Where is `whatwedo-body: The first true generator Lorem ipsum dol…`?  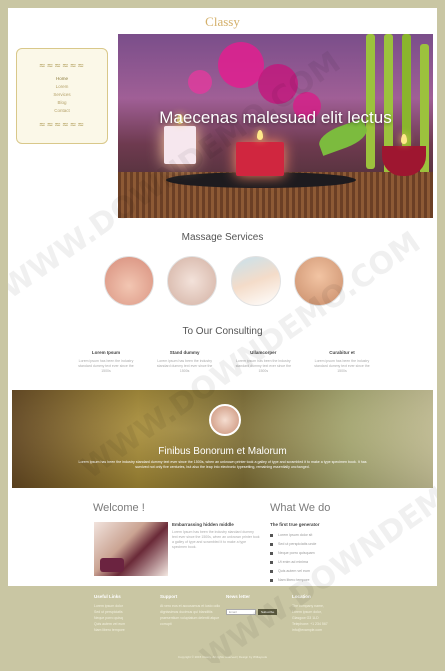 whatwedo-body: The first true generator Lorem ipsum dol… is located at coordinates (315, 553).